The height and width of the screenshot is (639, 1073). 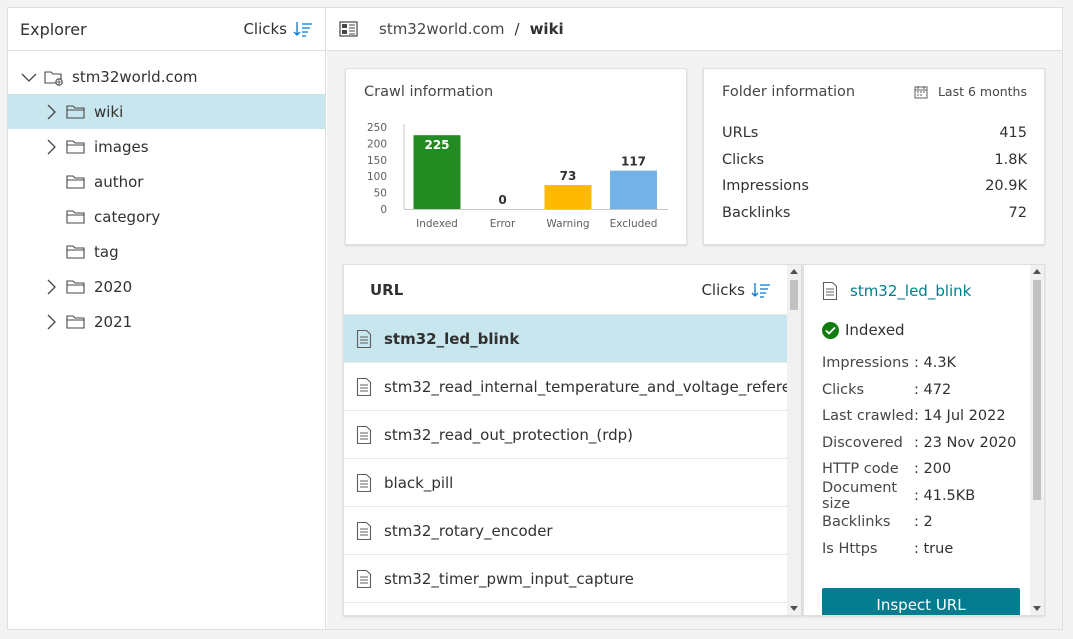 I want to click on breadcrumb-root: stm32world.com, so click(x=442, y=29).